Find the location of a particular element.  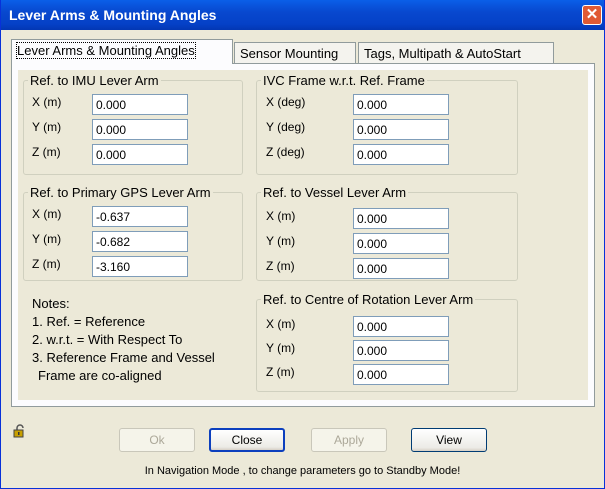

window-title: Lever Arms & Mounting Angles is located at coordinates (113, 15).